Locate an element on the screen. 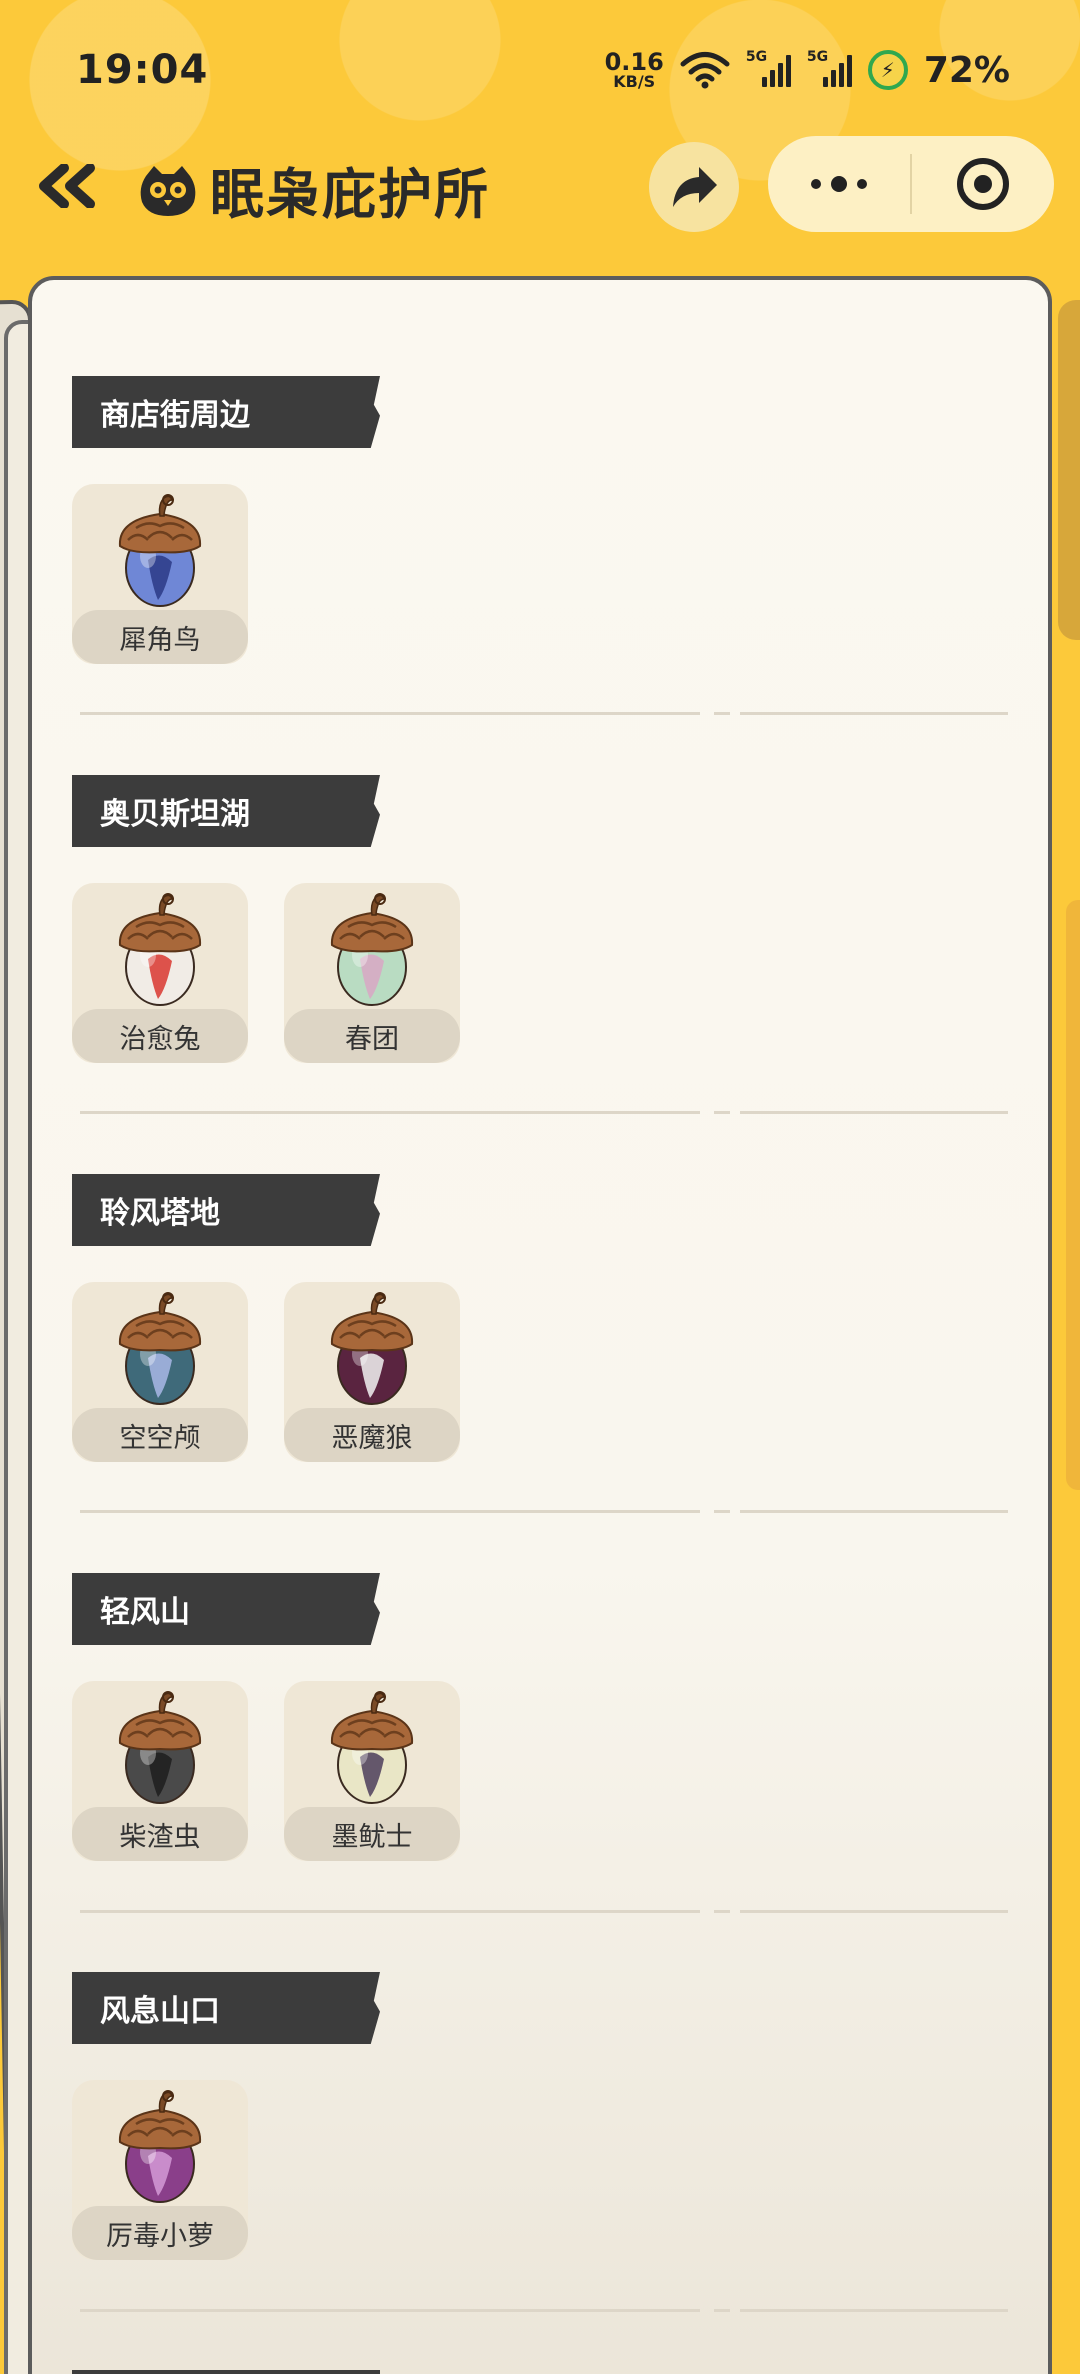 This screenshot has width=1080, height=2374. owl-logo-icon is located at coordinates (168, 190).